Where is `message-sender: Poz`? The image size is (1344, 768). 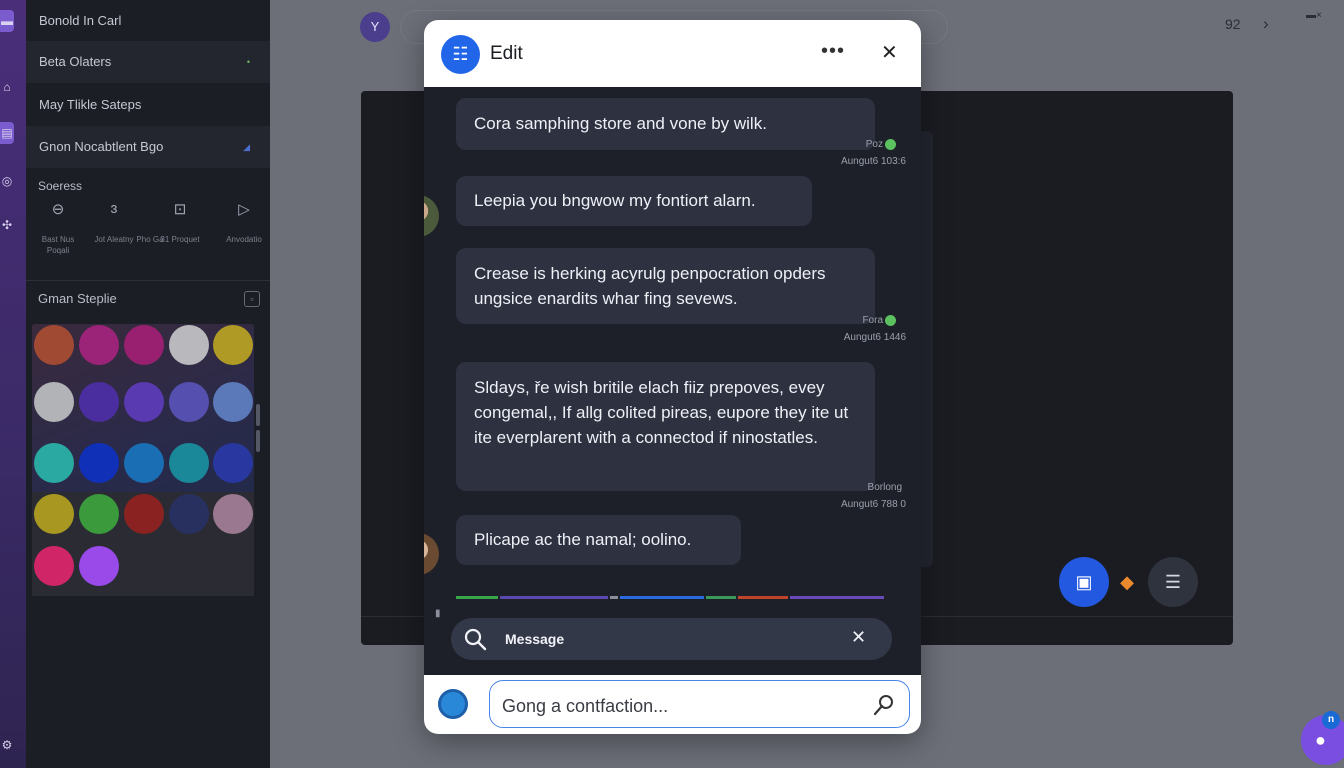
message-sender: Poz is located at coordinates (851, 144).